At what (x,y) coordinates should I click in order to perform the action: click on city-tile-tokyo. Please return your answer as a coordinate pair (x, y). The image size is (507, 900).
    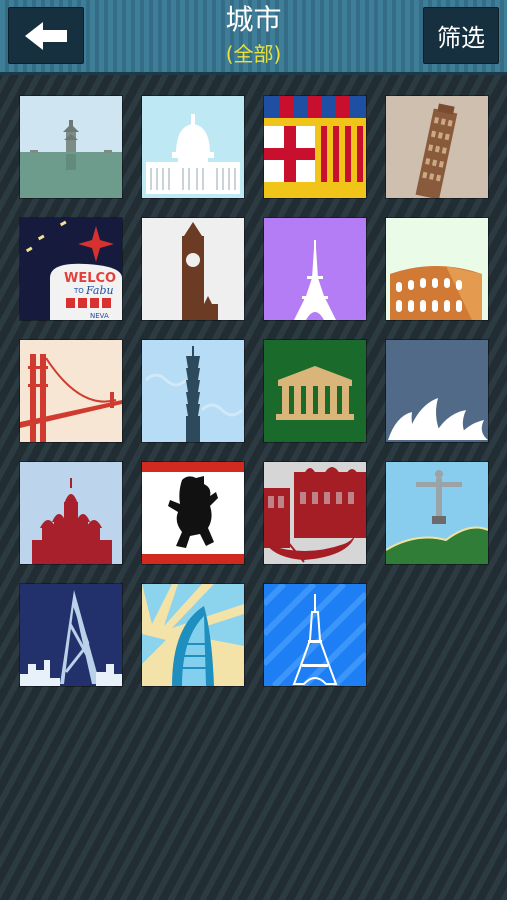
    Looking at the image, I should click on (315, 635).